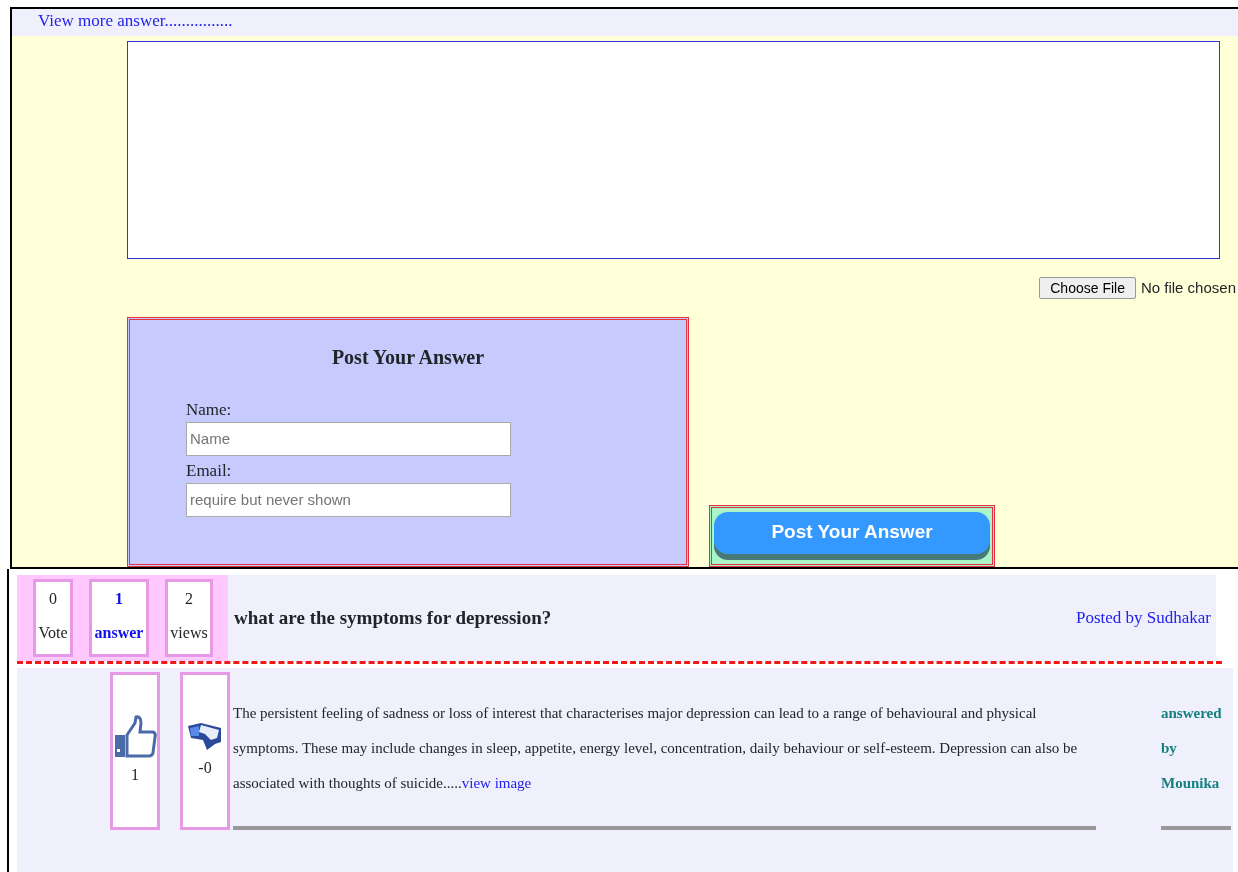 This screenshot has width=1238, height=872. Describe the element at coordinates (205, 737) in the screenshot. I see `thumbs-down-icon` at that location.